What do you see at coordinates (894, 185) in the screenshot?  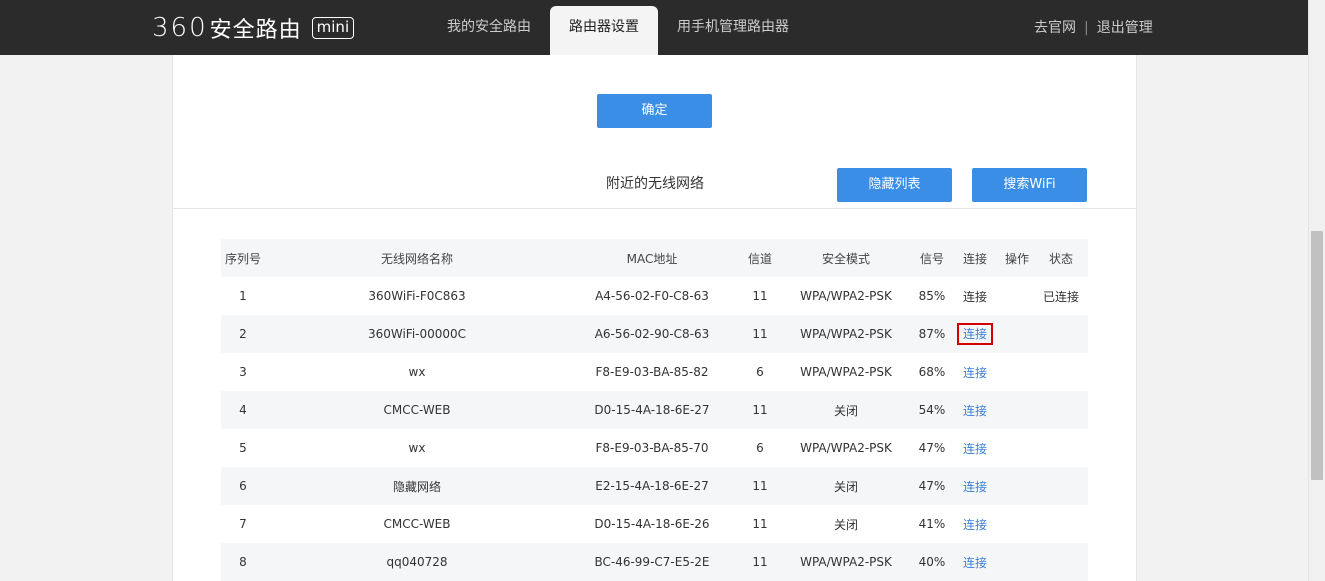 I see `hide-list-button: 隐藏列表` at bounding box center [894, 185].